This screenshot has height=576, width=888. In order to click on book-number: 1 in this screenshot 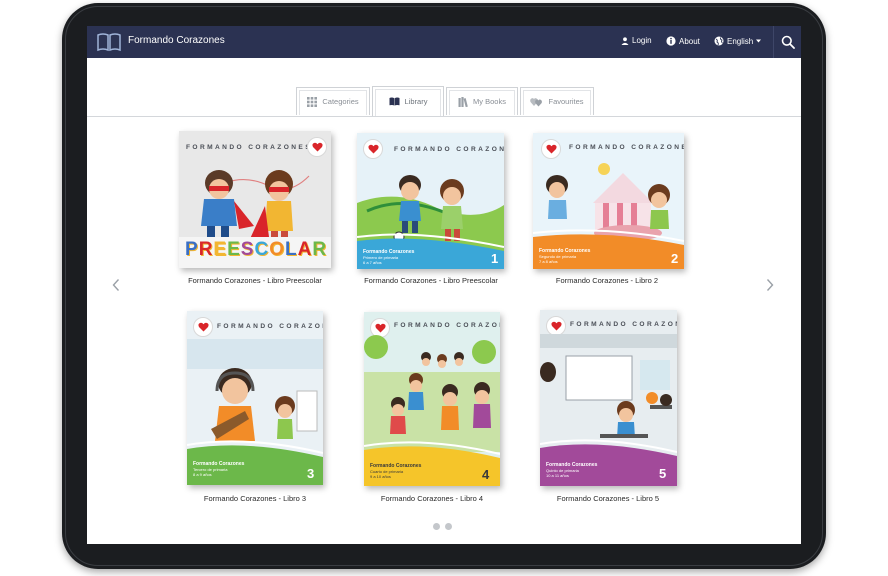, I will do `click(495, 258)`.